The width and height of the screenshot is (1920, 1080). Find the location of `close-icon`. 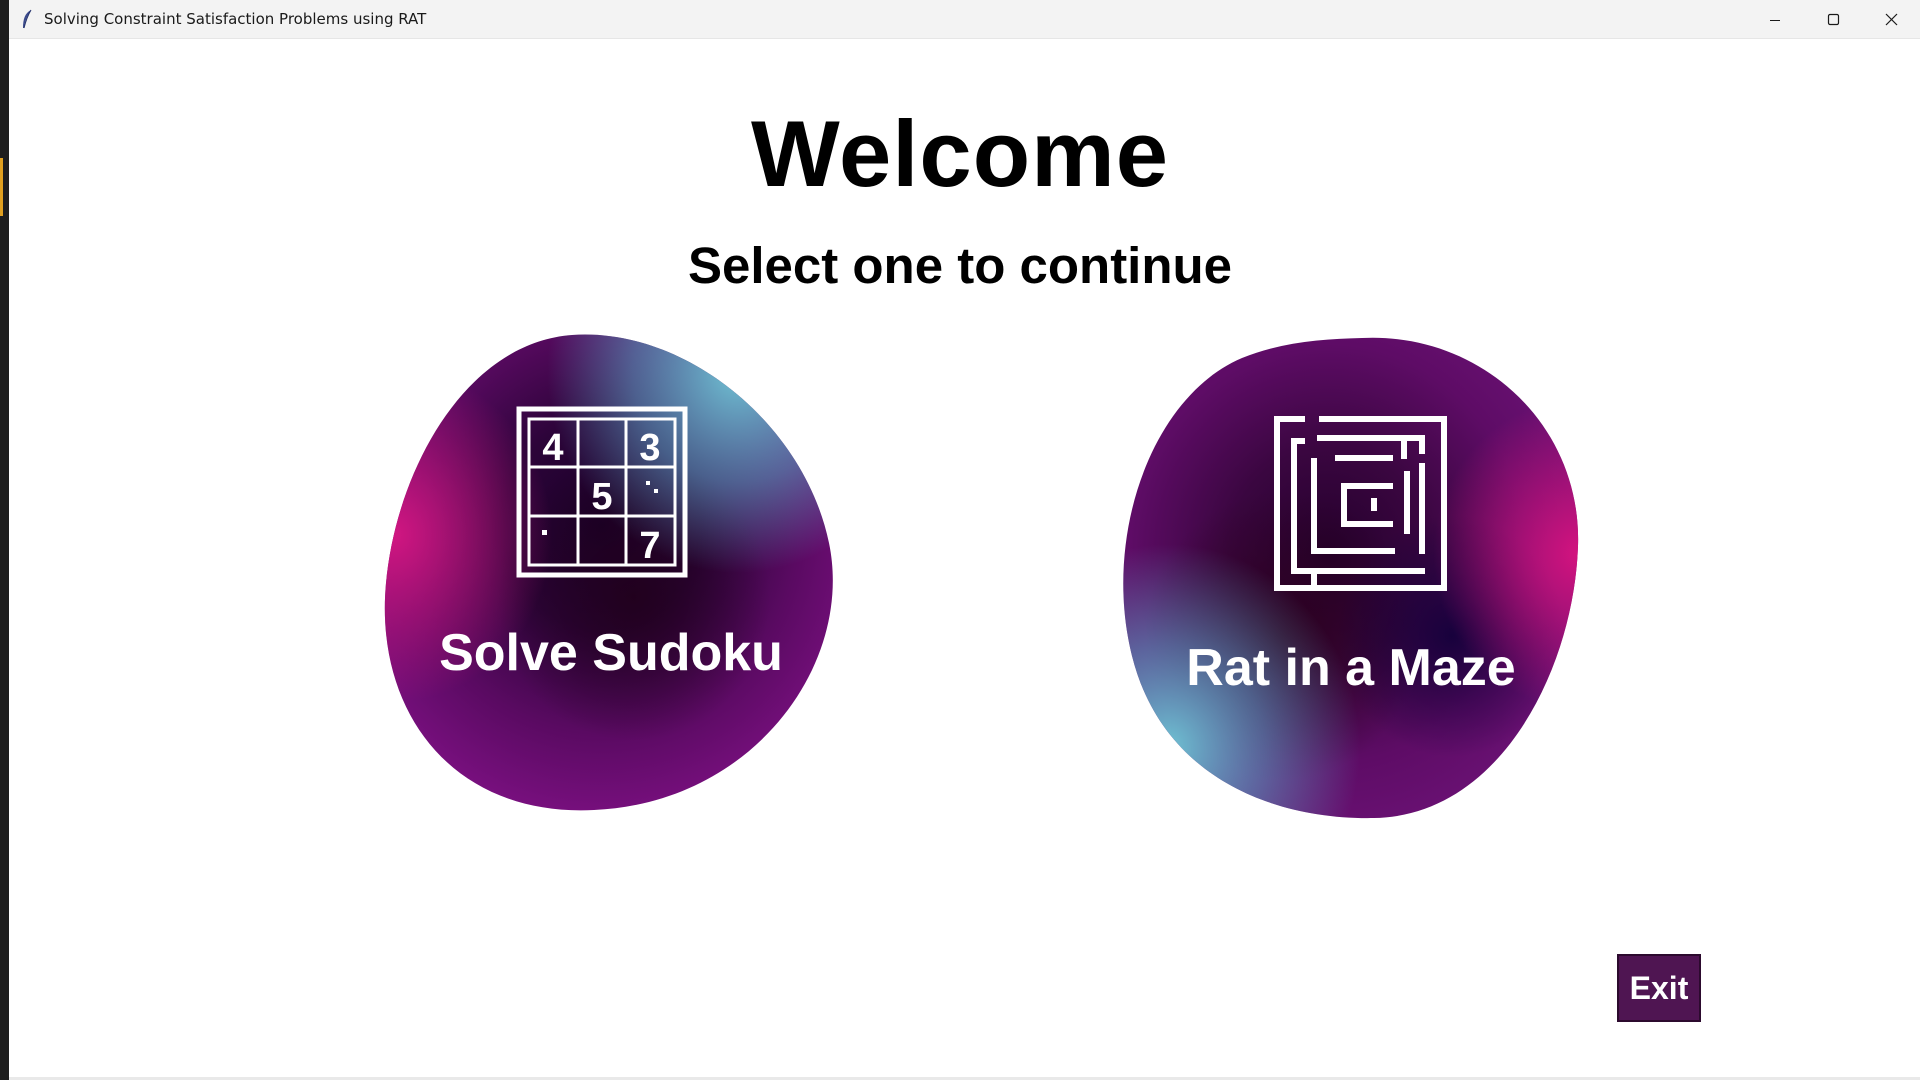

close-icon is located at coordinates (1891, 19).